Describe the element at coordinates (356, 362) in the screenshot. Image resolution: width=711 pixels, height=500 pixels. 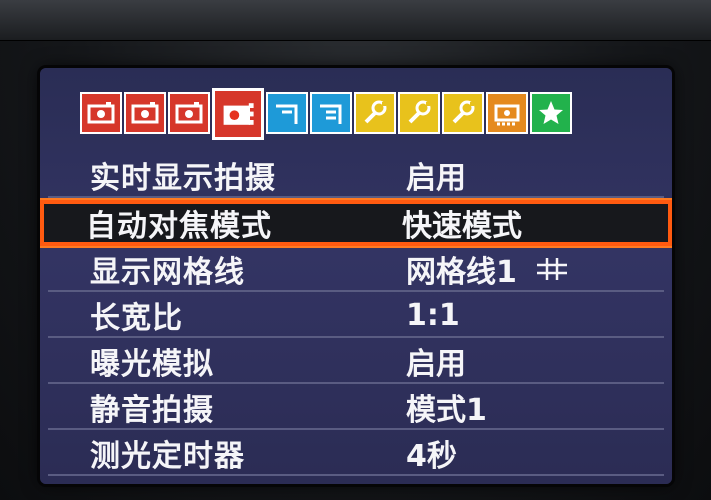
I see `menu-item-exposure-simulation: 曝光模拟 启用` at that location.